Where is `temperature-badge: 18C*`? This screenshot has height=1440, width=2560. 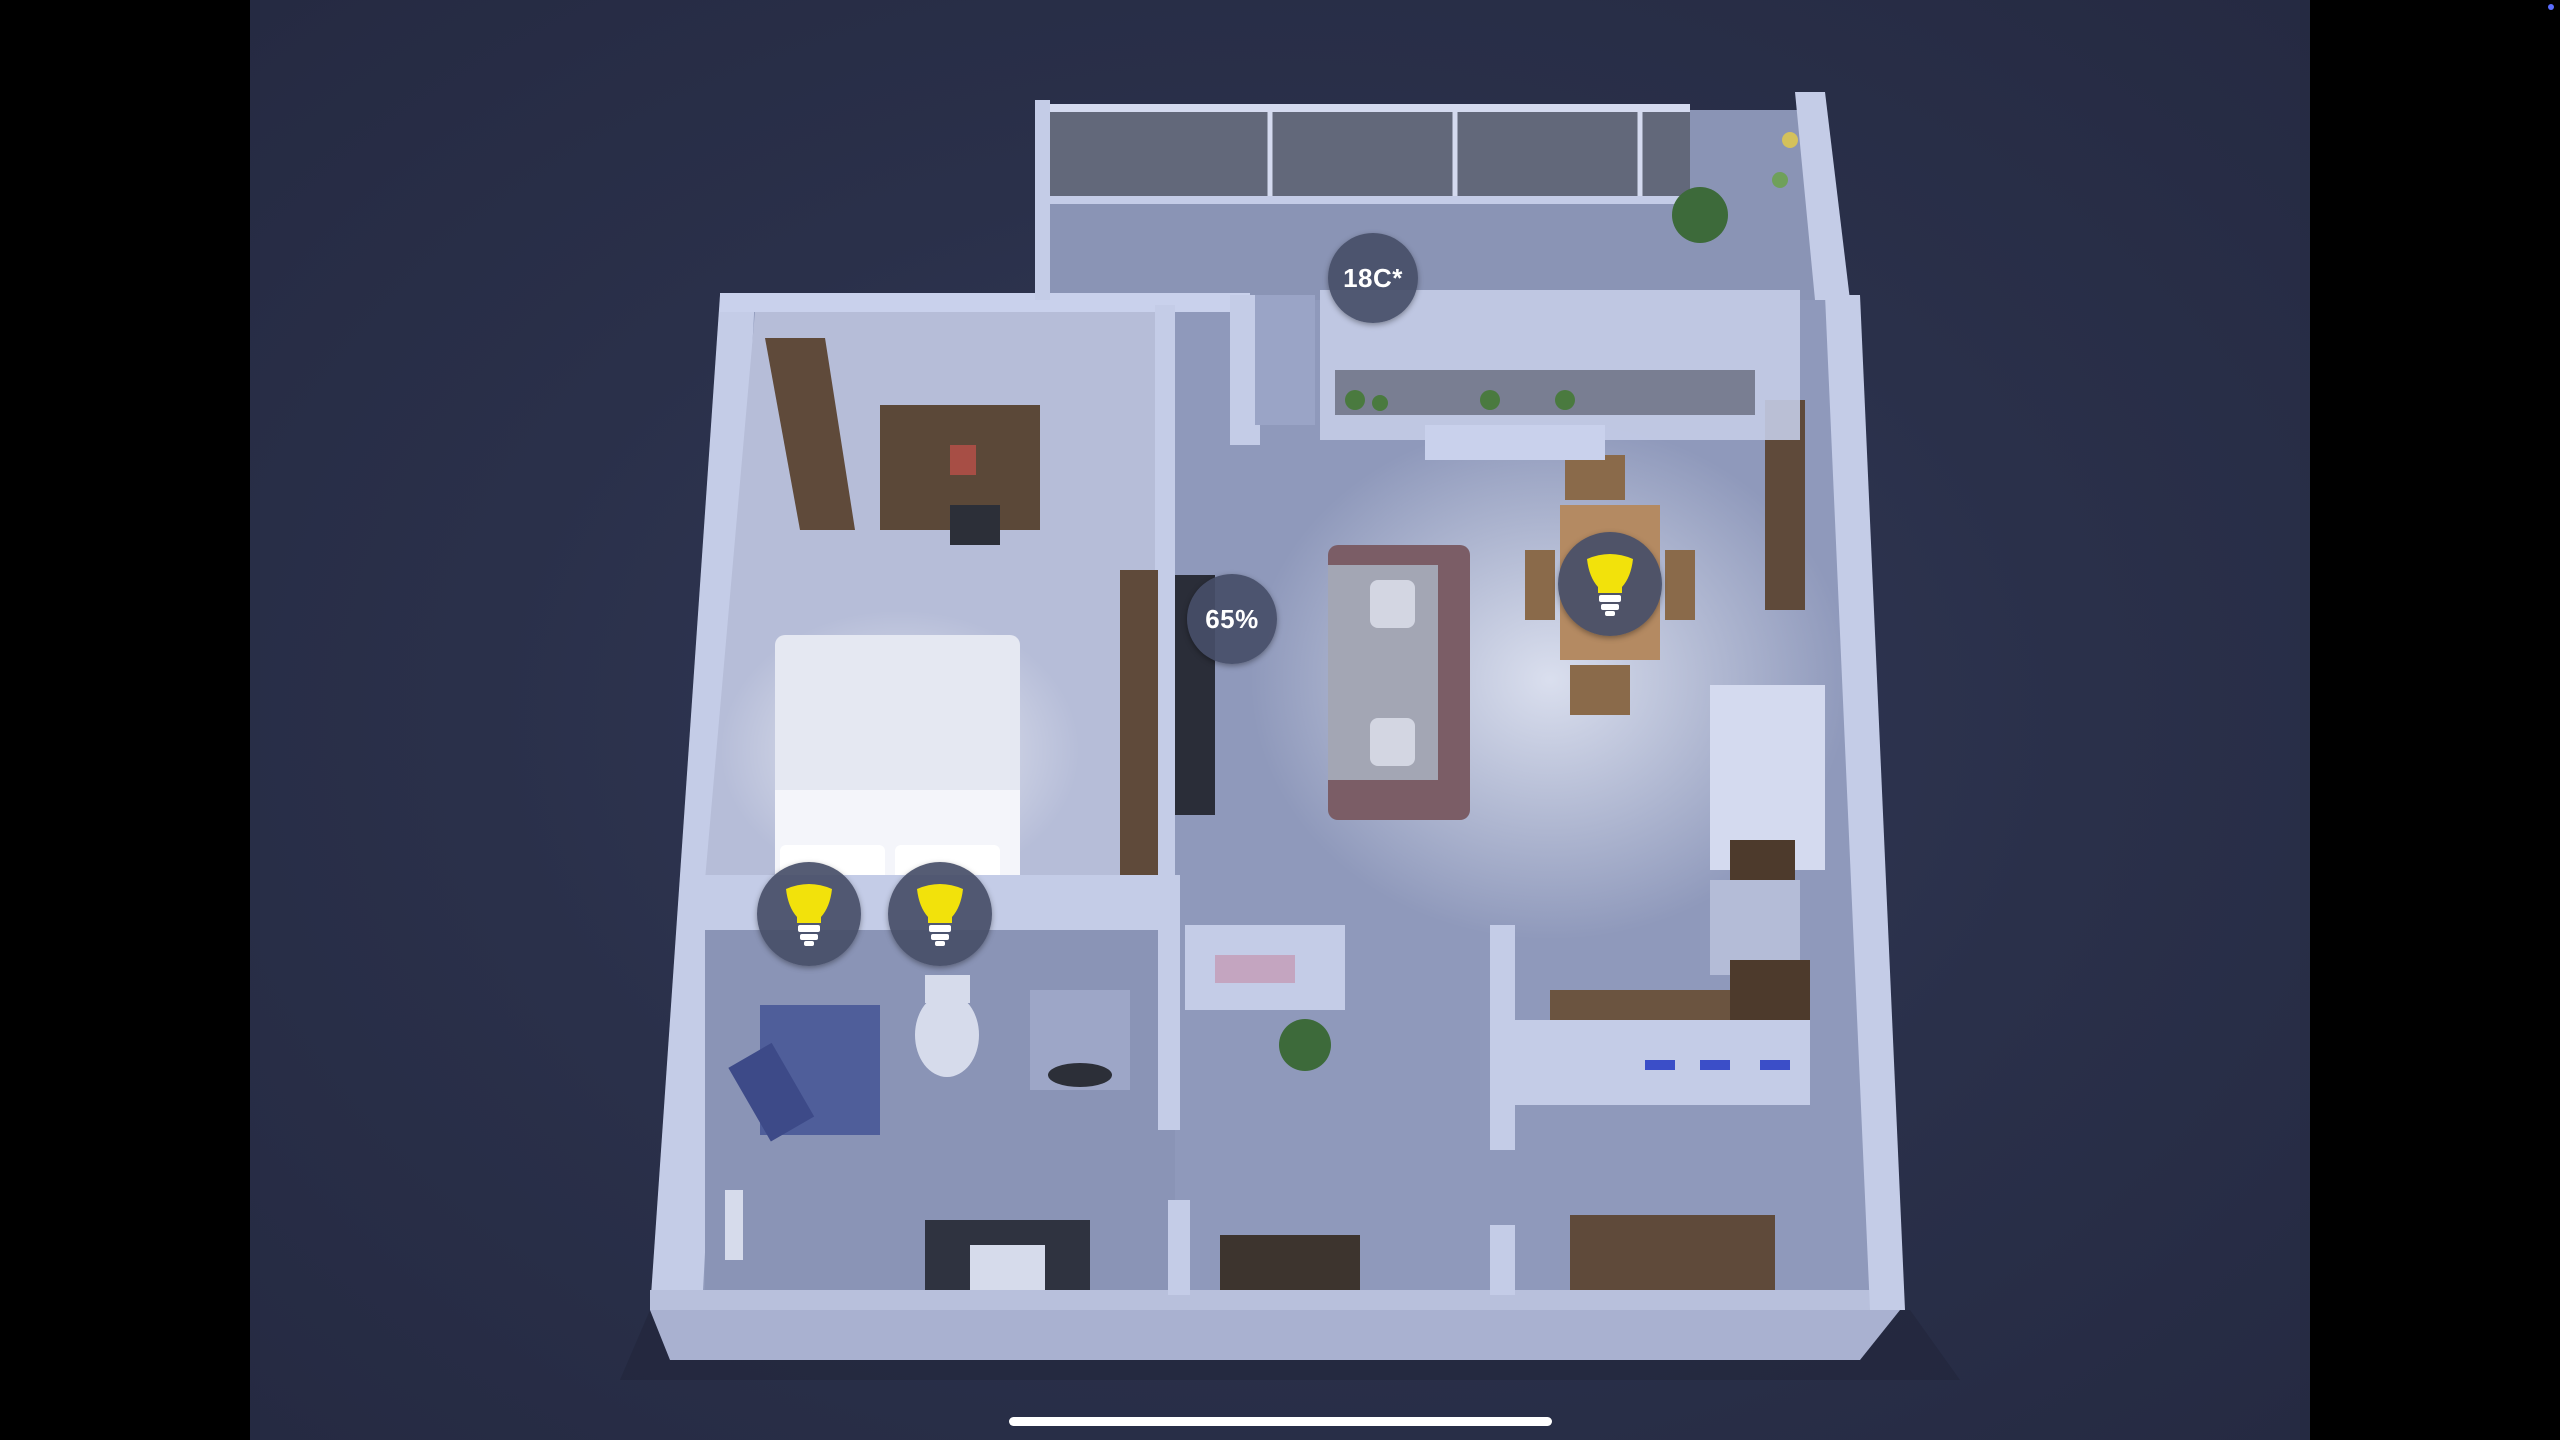 temperature-badge: 18C* is located at coordinates (1373, 278).